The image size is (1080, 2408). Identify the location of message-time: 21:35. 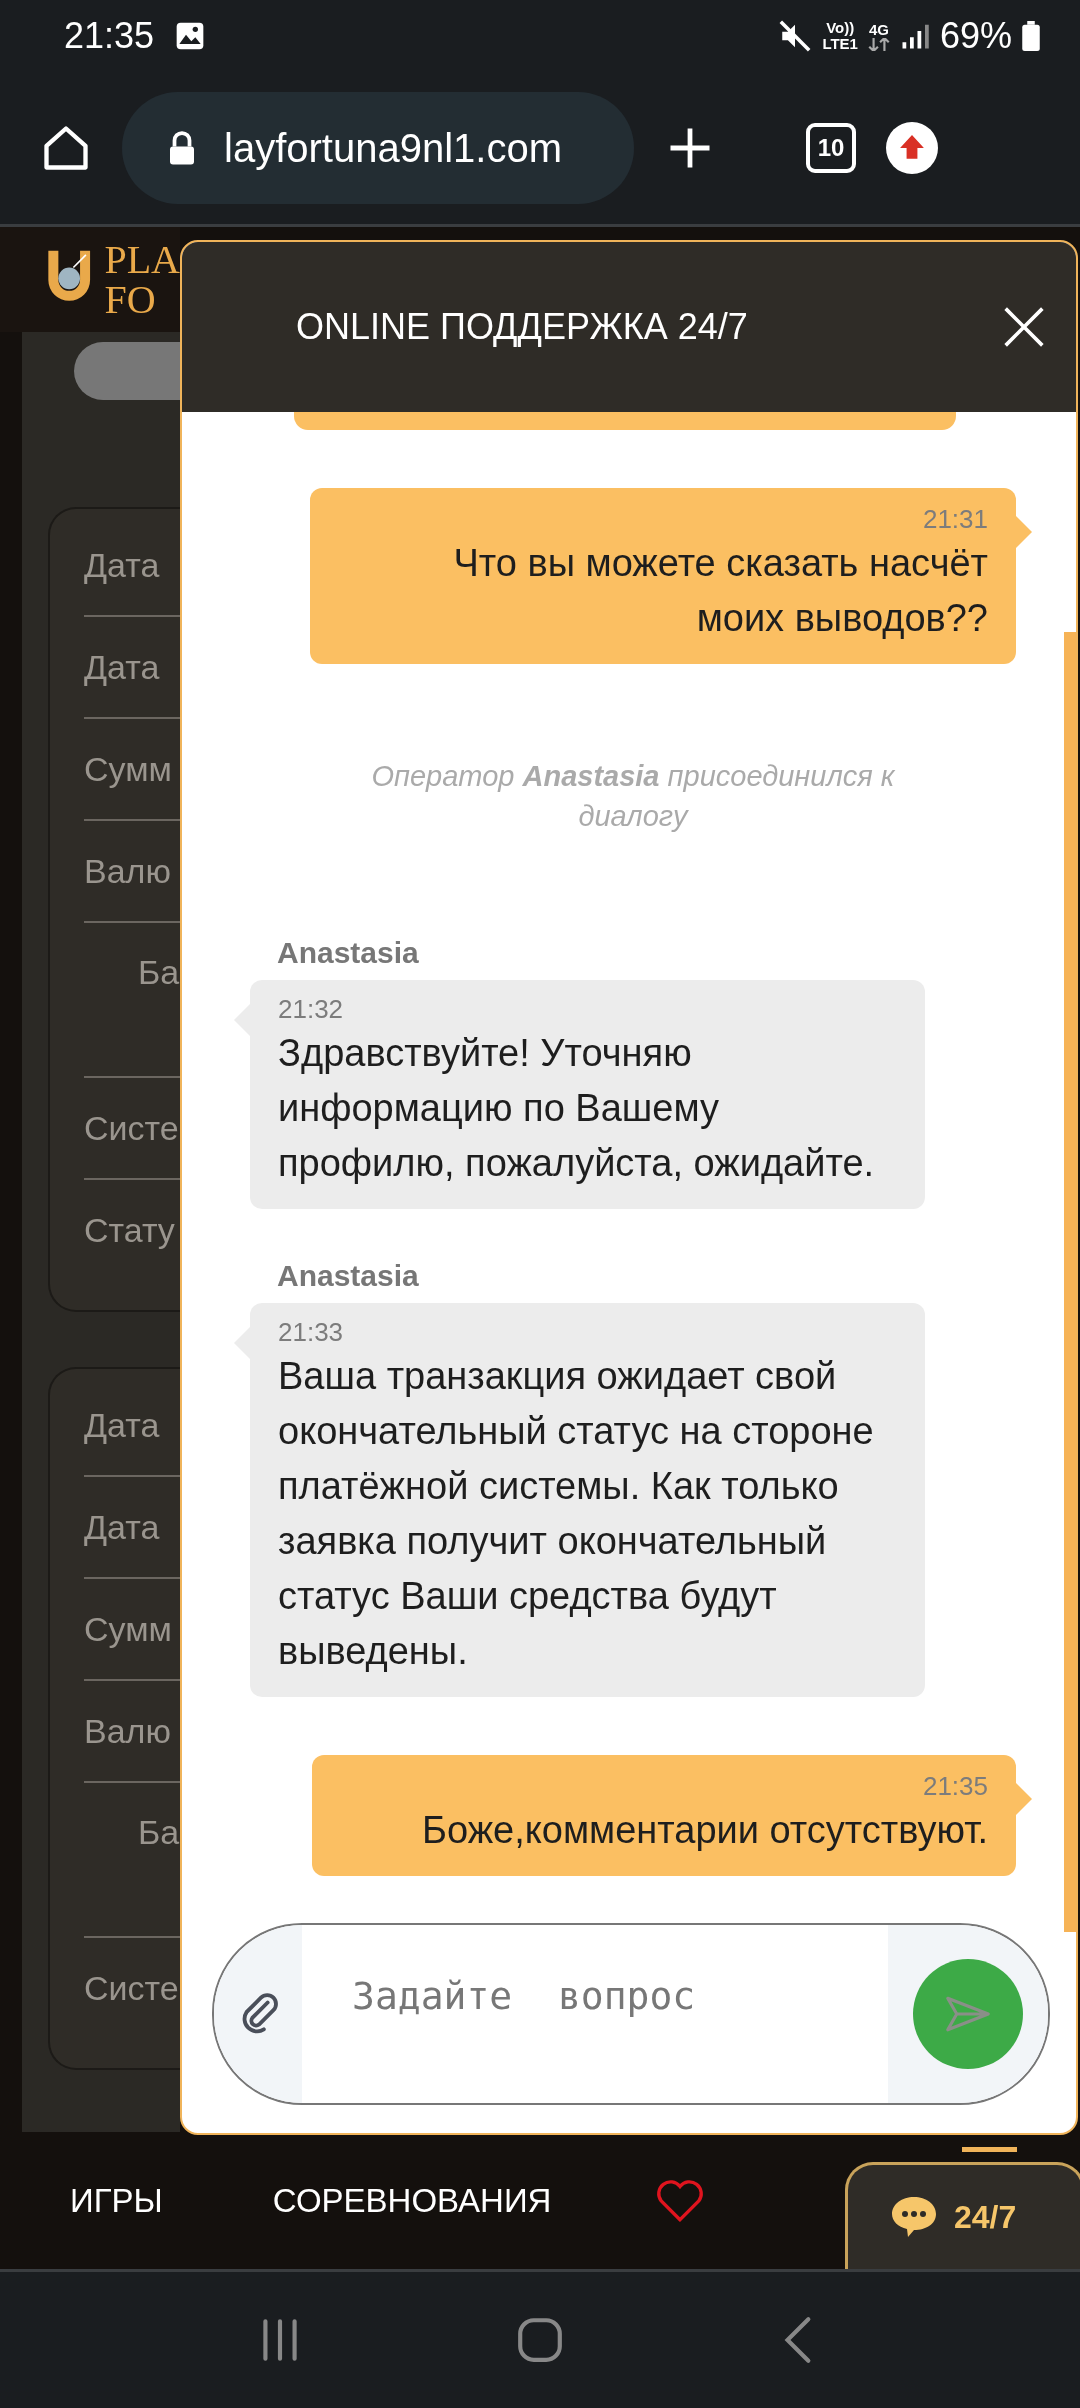
(955, 1786).